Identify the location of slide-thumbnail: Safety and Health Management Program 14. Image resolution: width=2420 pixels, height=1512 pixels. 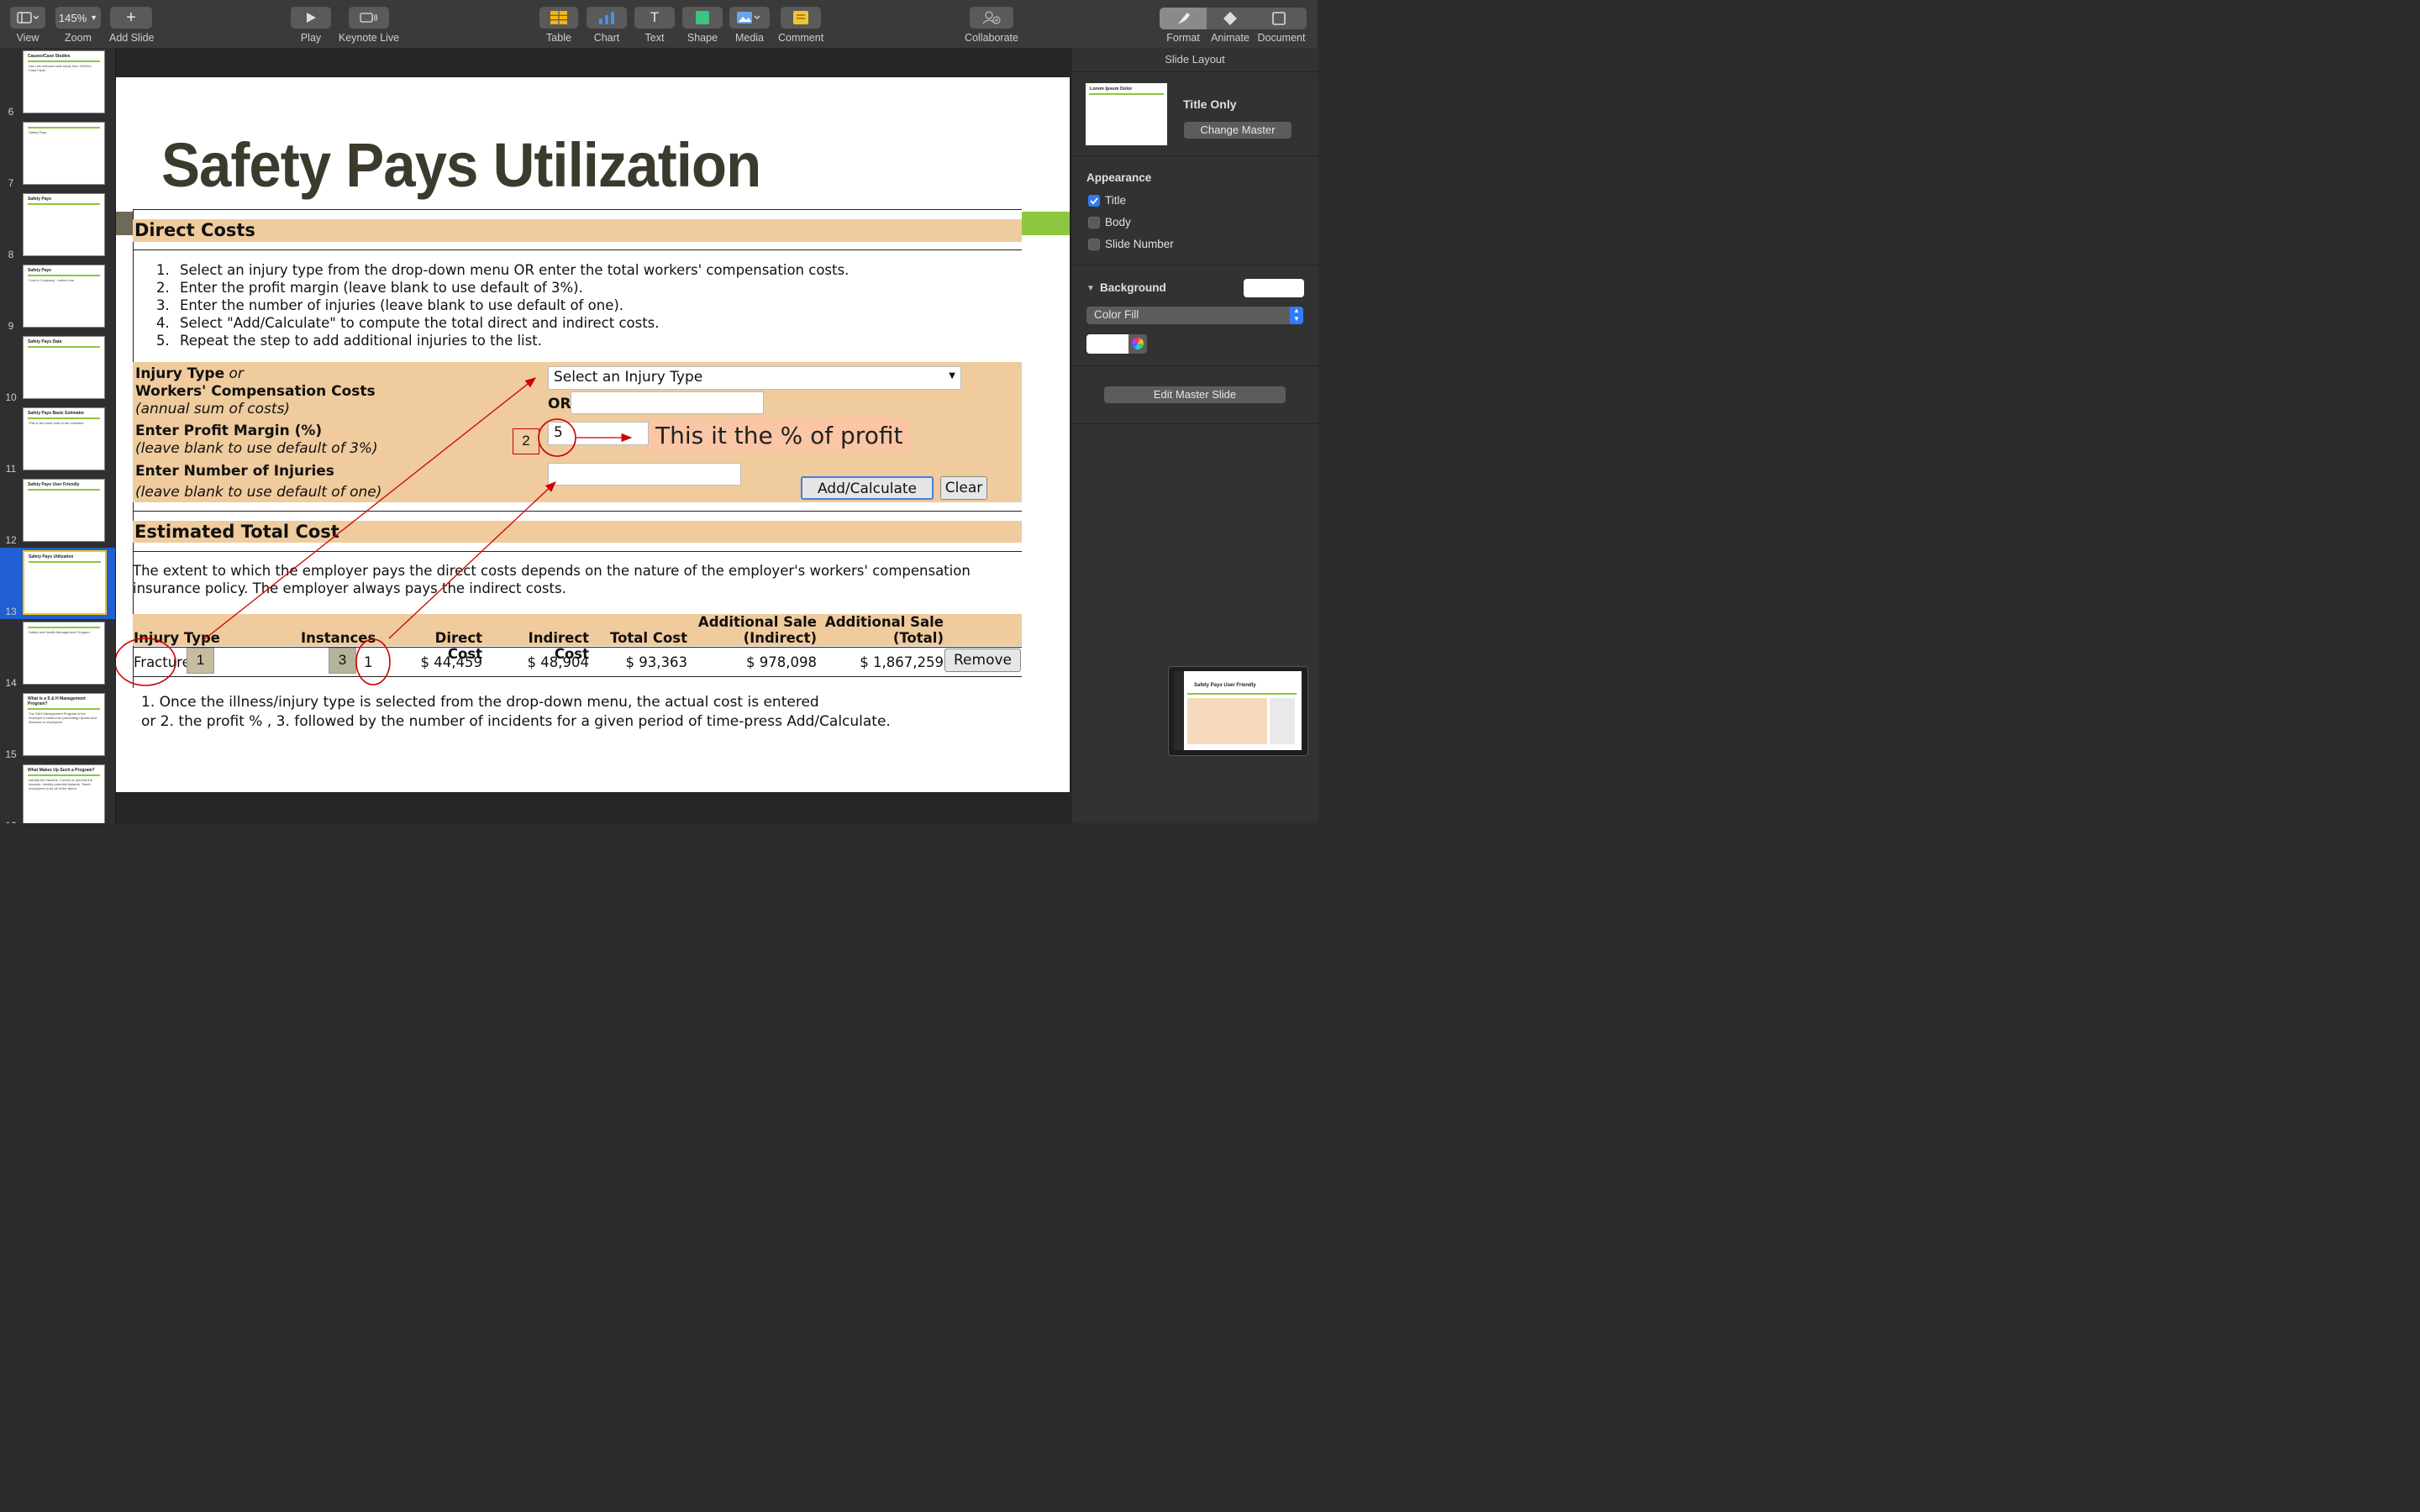
(58, 654).